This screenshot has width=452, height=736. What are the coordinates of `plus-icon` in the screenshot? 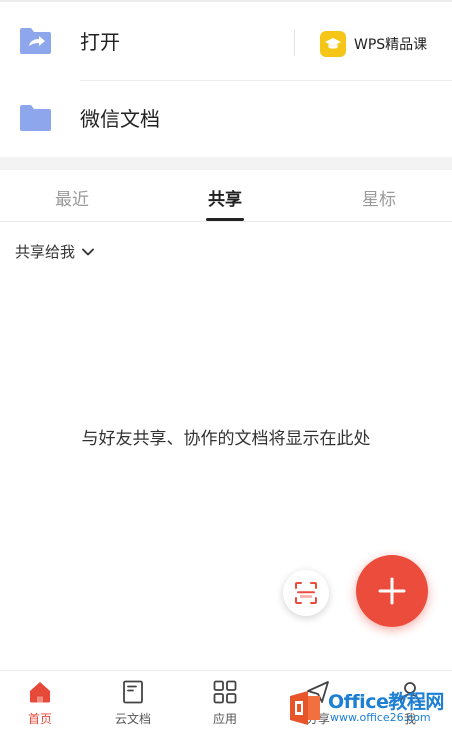 It's located at (392, 591).